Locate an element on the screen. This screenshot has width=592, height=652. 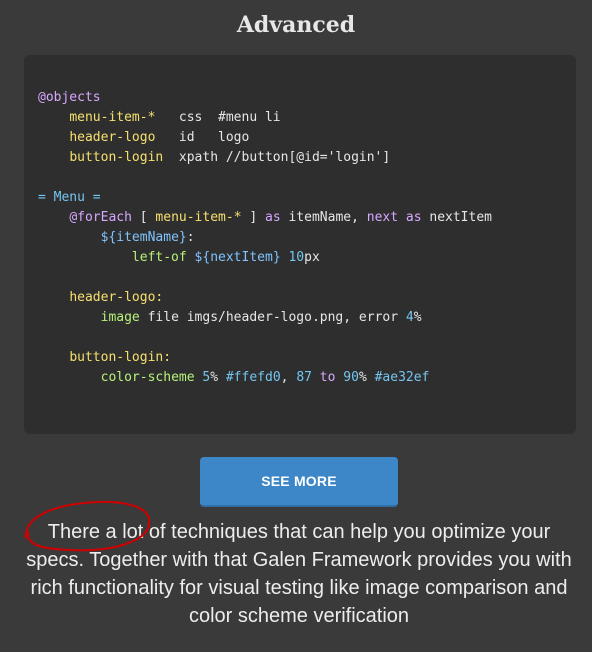
code-token: ${itemName} is located at coordinates (143, 237).